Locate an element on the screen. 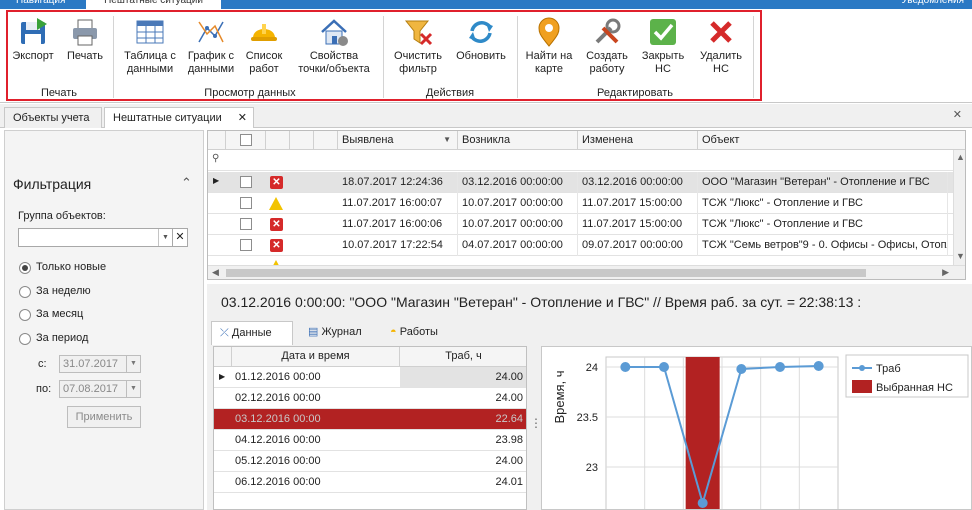 This screenshot has width=972, height=510. select-all-checkbox is located at coordinates (246, 140).